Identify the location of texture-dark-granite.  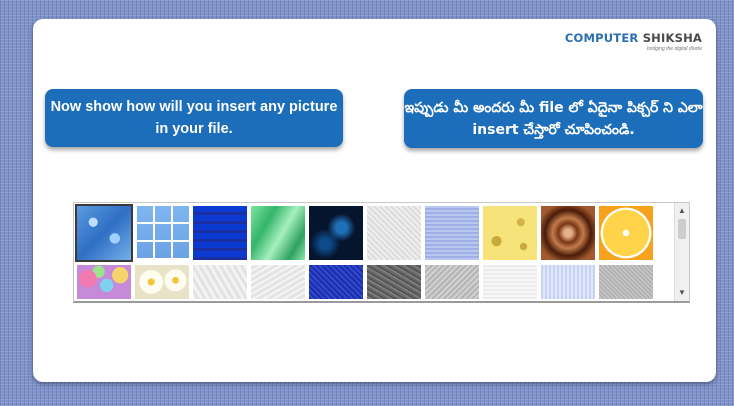
(394, 282).